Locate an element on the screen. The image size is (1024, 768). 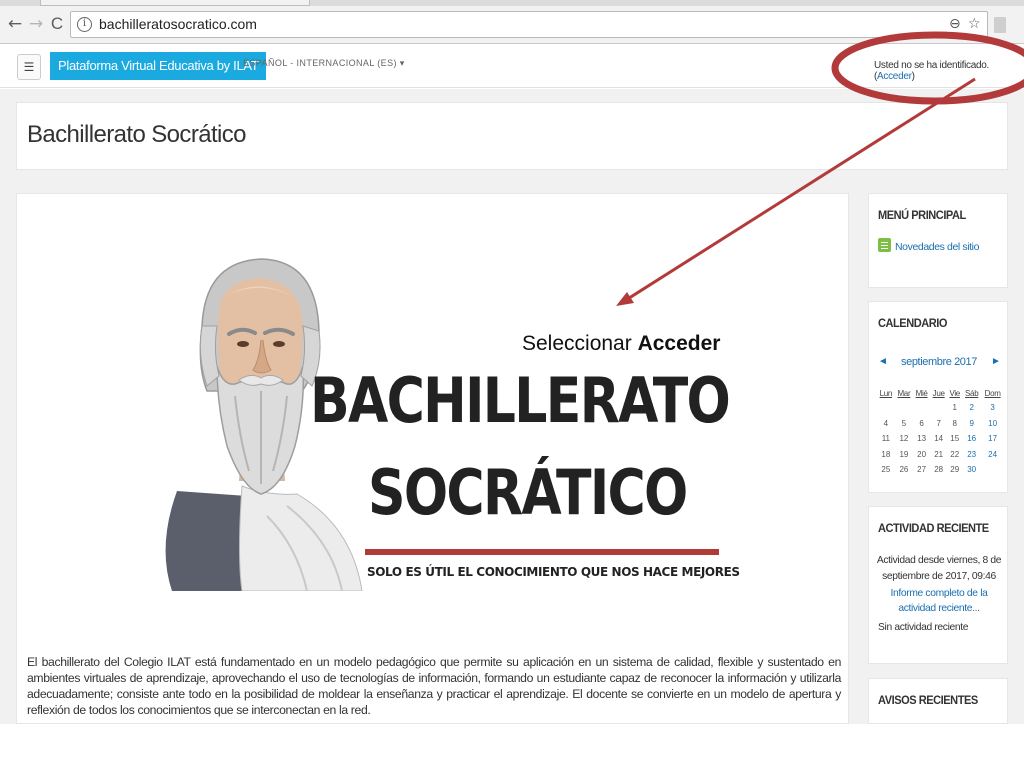
address-bar: i bachilleratosocratico.com ⊖ ☆ is located at coordinates (529, 24).